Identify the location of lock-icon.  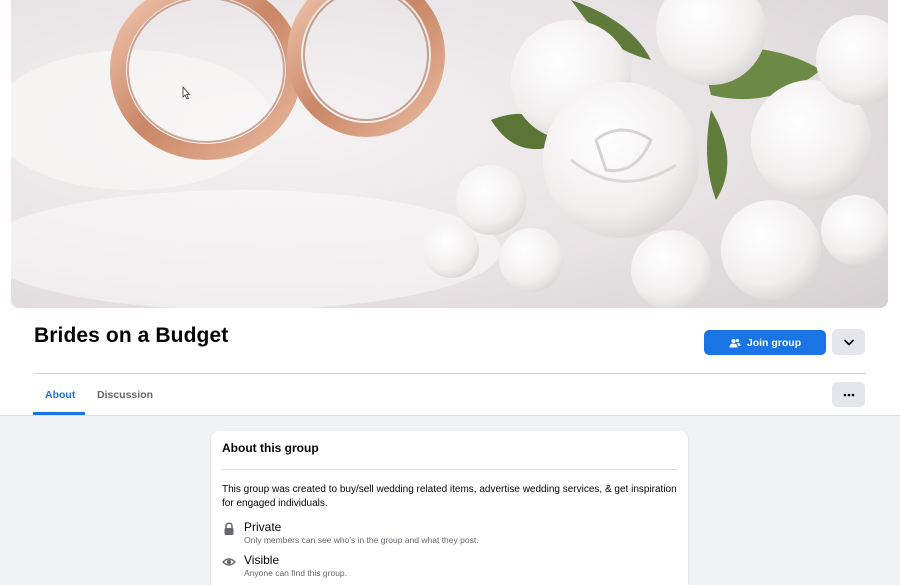
(229, 528).